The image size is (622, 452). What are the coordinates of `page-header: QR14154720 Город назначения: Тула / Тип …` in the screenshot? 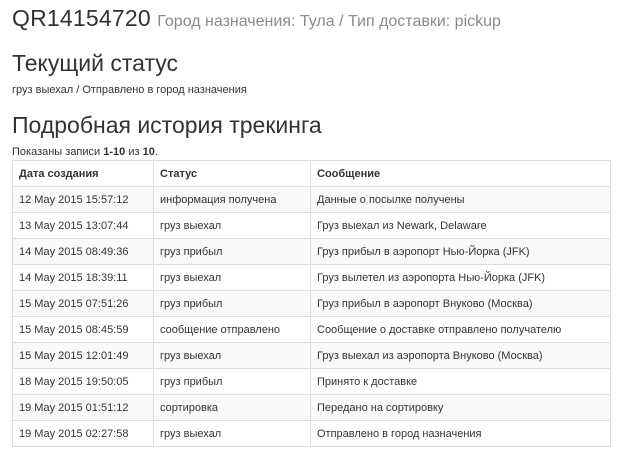 It's located at (256, 18).